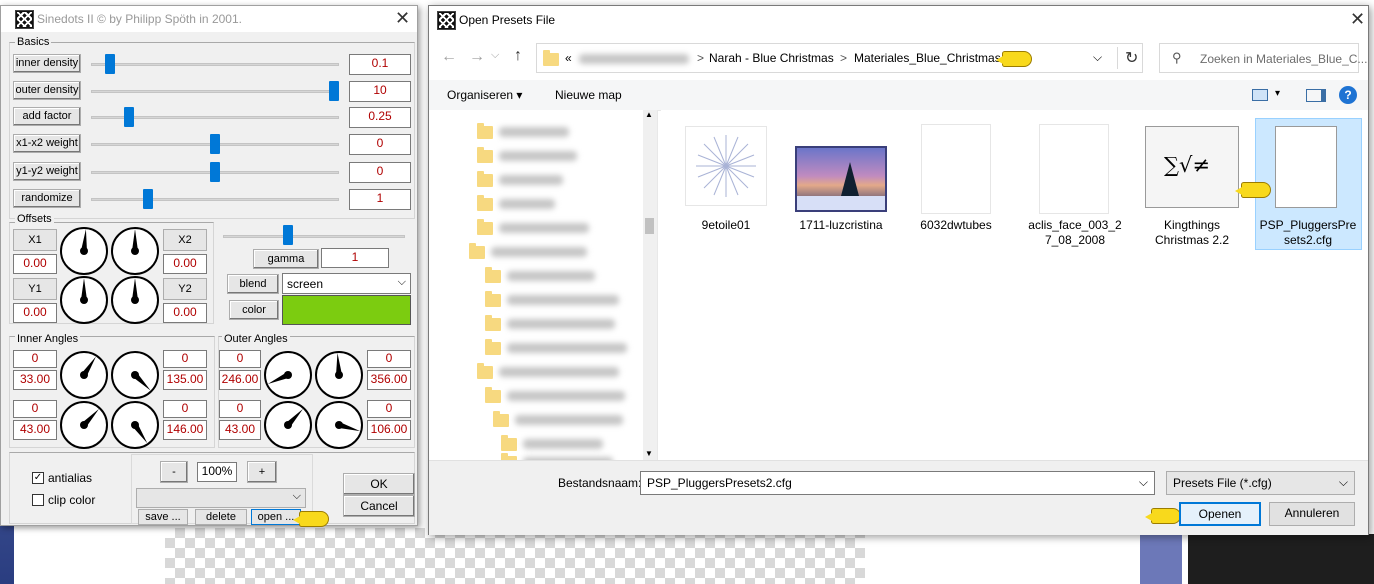 The image size is (1374, 584). I want to click on x1-x2-weight-button: x1-x2 weight, so click(47, 143).